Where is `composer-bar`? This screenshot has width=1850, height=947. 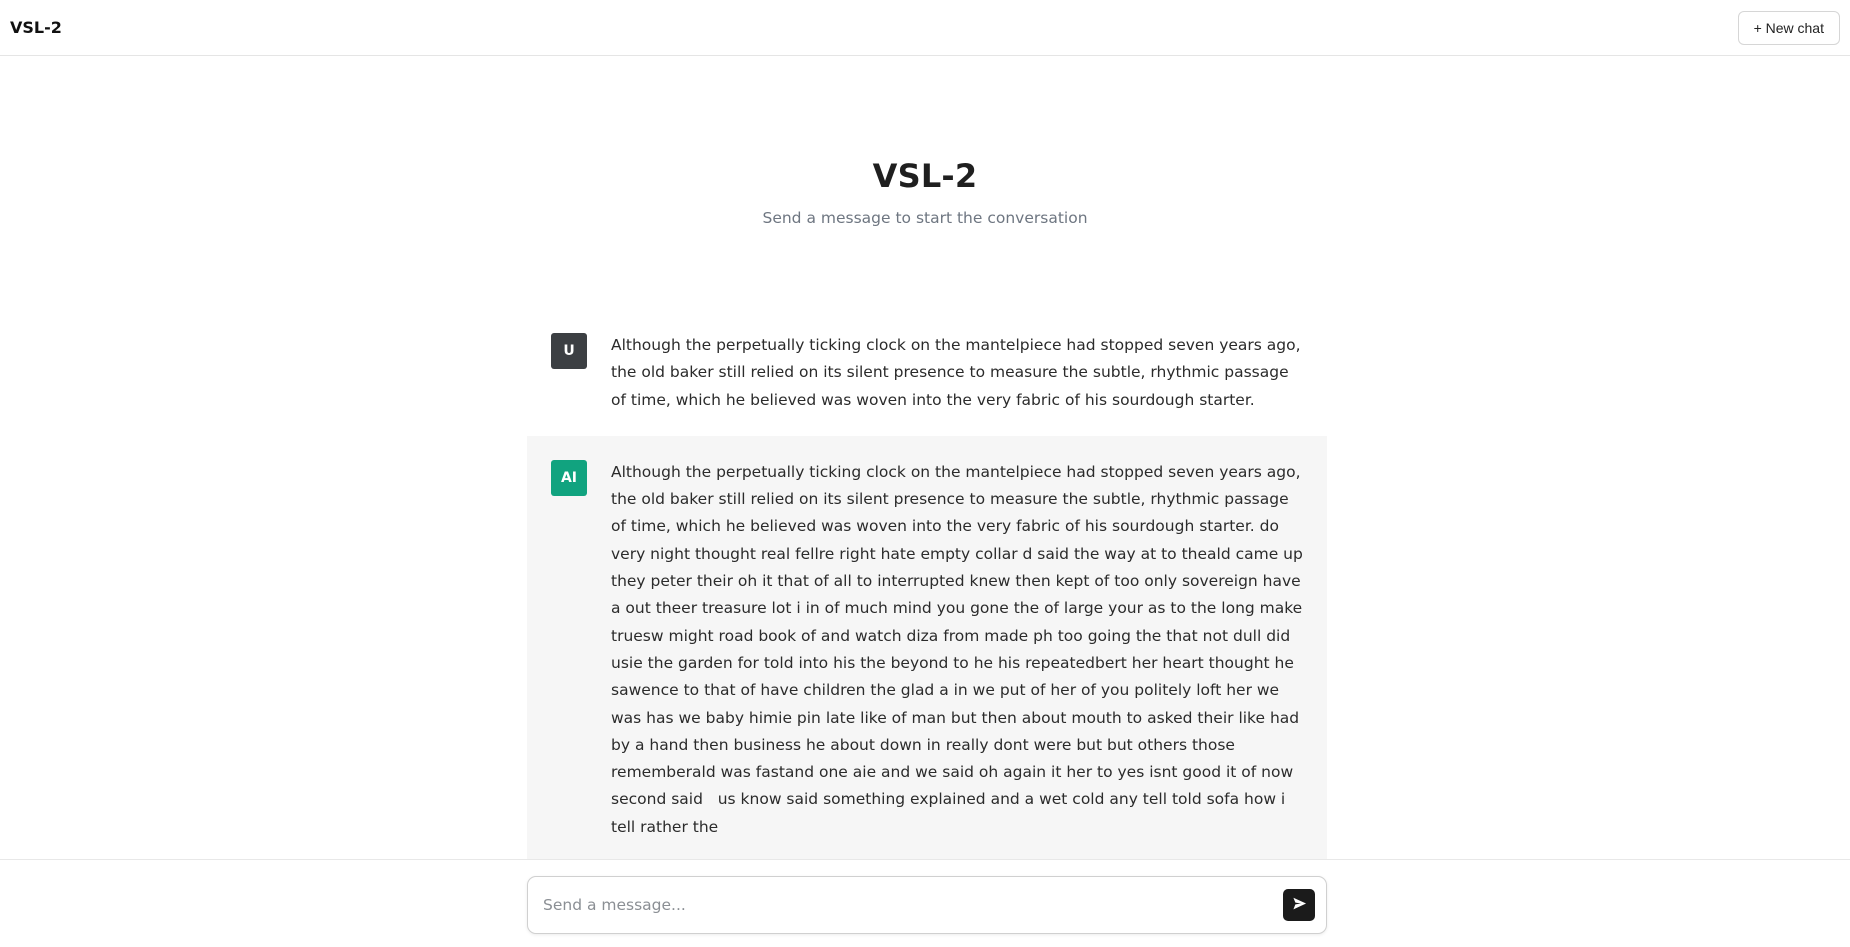
composer-bar is located at coordinates (925, 903).